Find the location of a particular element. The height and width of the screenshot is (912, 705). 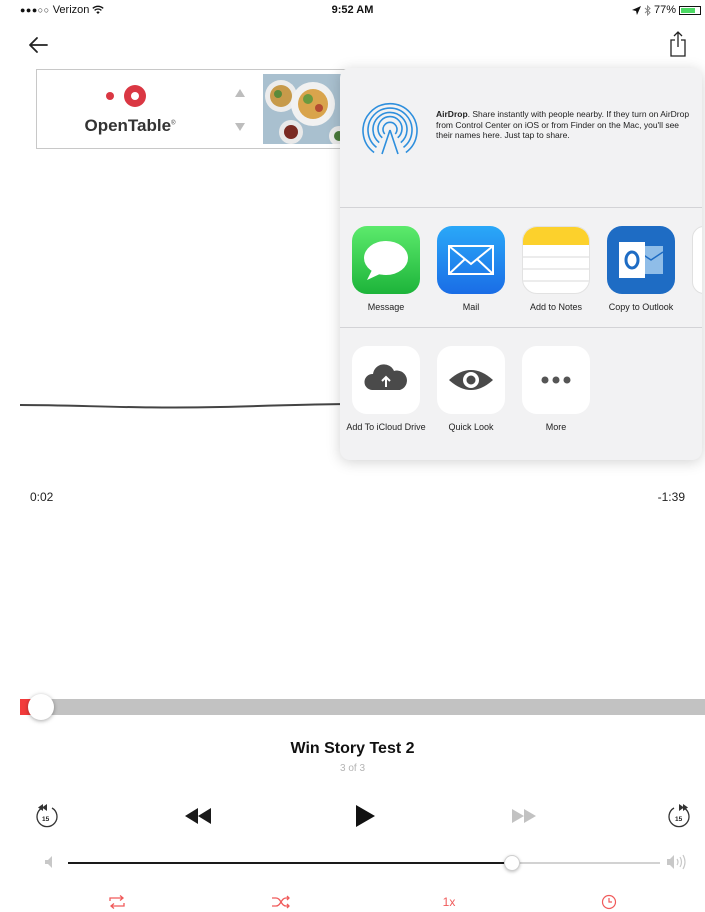

skip-back-15-button: 15 is located at coordinates (47, 816).